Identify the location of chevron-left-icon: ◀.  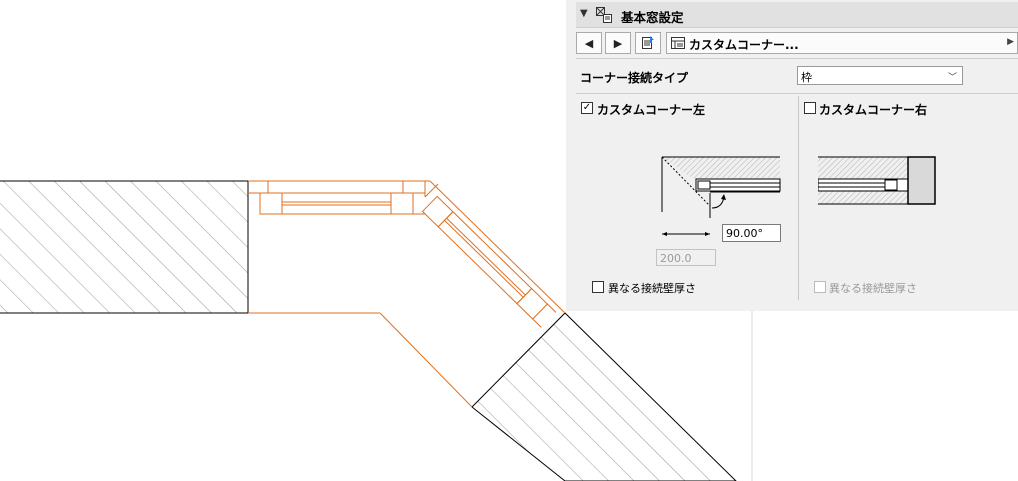
(589, 43).